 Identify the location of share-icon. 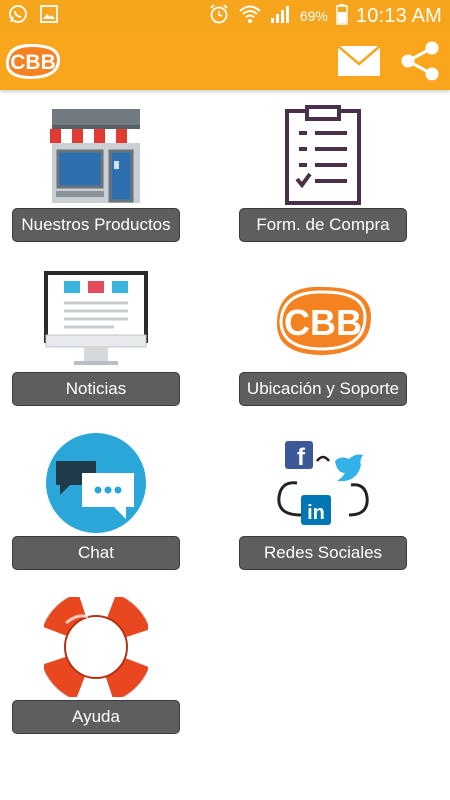
(420, 61).